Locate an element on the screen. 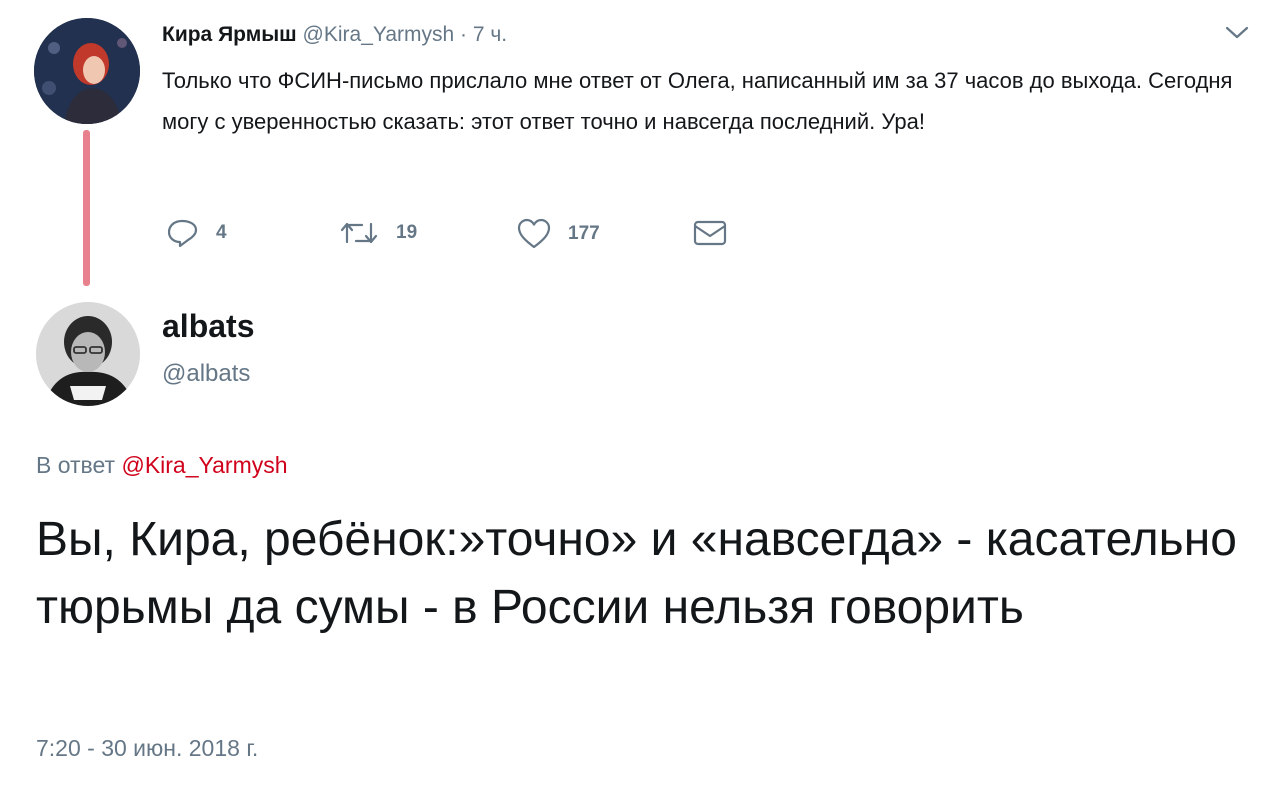 This screenshot has height=786, width=1280. author-name: Кира Ярмыш is located at coordinates (229, 34).